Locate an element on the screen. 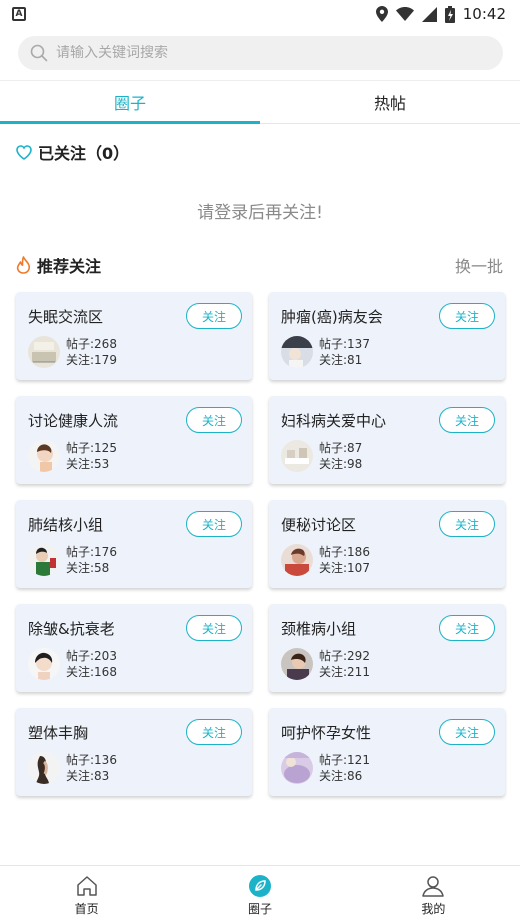 This screenshot has height=924, width=520. group-stats: 帖子:176 关注:58 is located at coordinates (91, 560).